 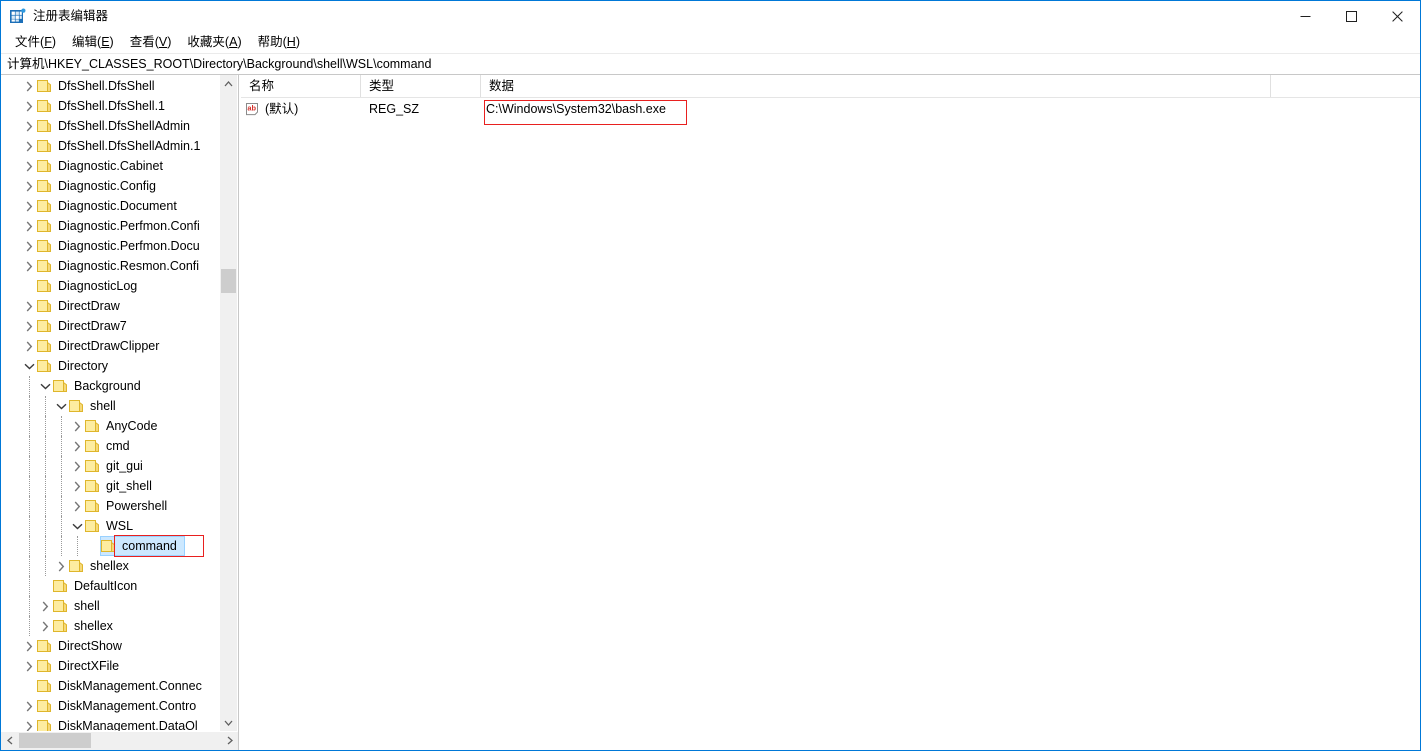 I want to click on tree-horizontal-scrollbar, so click(x=119, y=740).